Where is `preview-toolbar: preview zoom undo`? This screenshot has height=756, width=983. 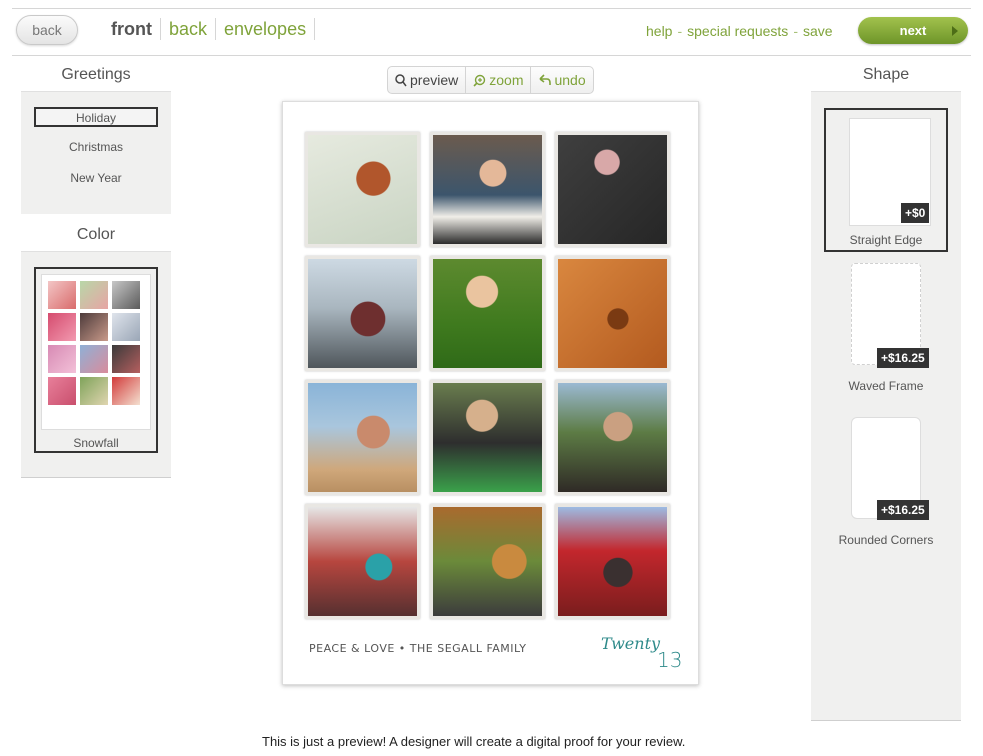 preview-toolbar: preview zoom undo is located at coordinates (490, 80).